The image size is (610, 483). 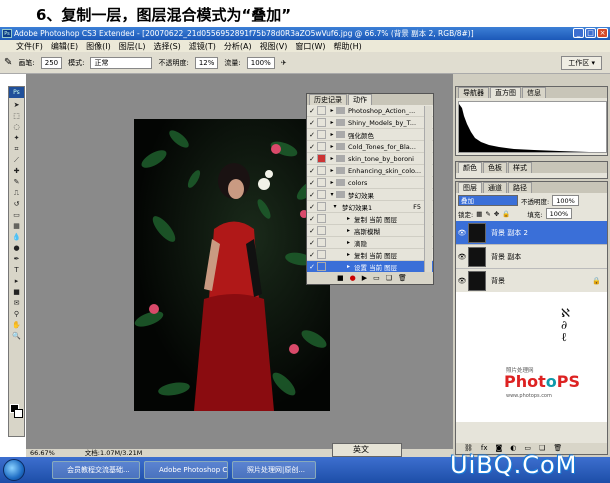 I want to click on brush-size-picker: 250, so click(x=51, y=62).